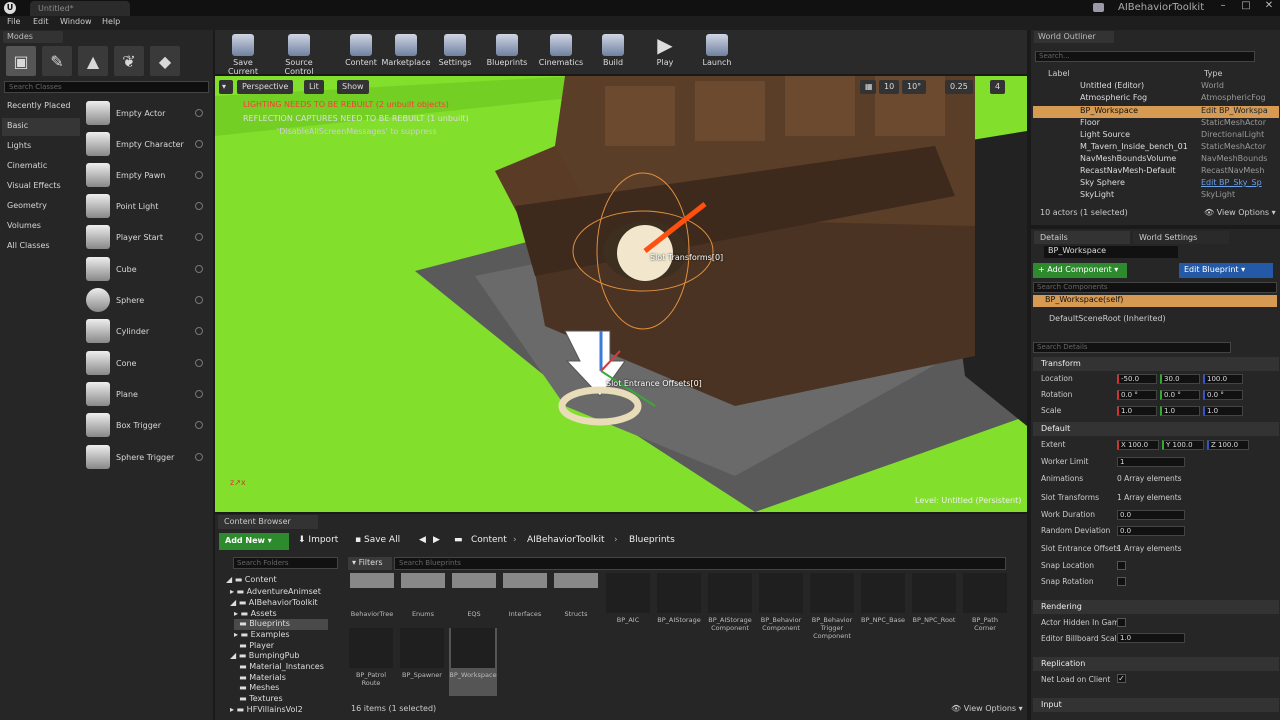 The height and width of the screenshot is (720, 1280). Describe the element at coordinates (422, 662) in the screenshot. I see `asset-tile: BP_Spawner` at that location.